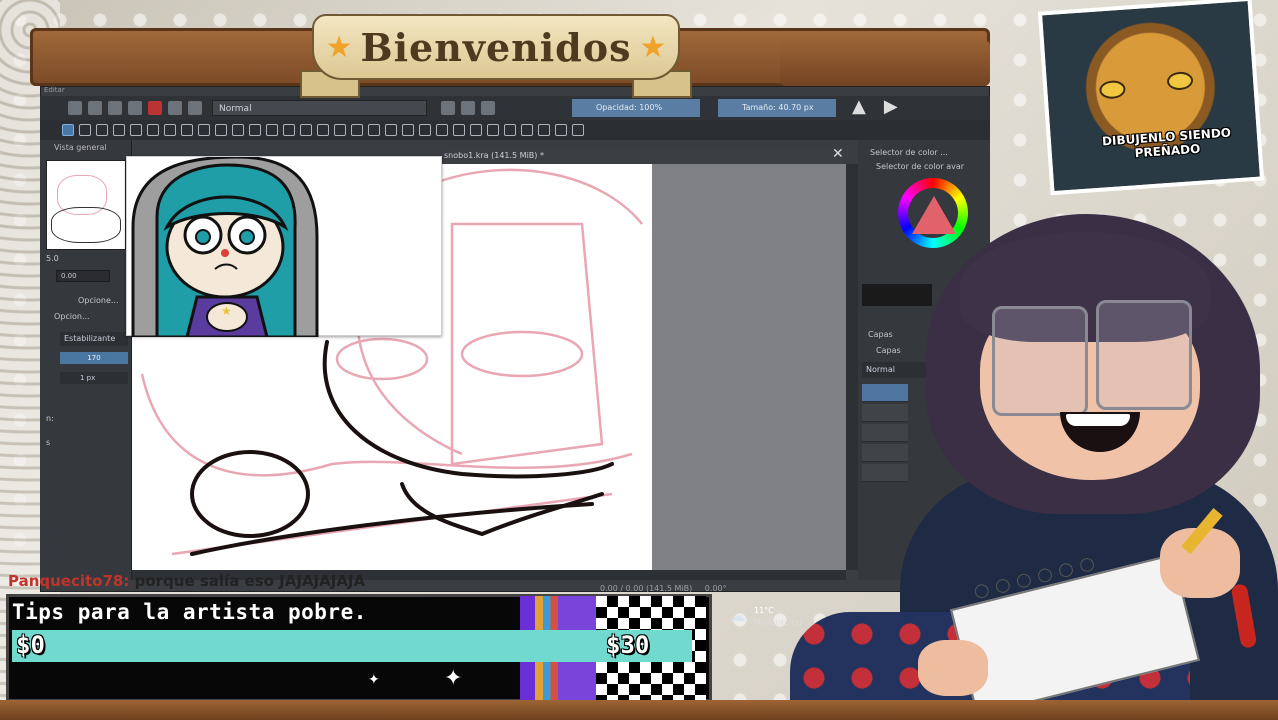  What do you see at coordinates (953, 668) in the screenshot?
I see `avatar-hand-left` at bounding box center [953, 668].